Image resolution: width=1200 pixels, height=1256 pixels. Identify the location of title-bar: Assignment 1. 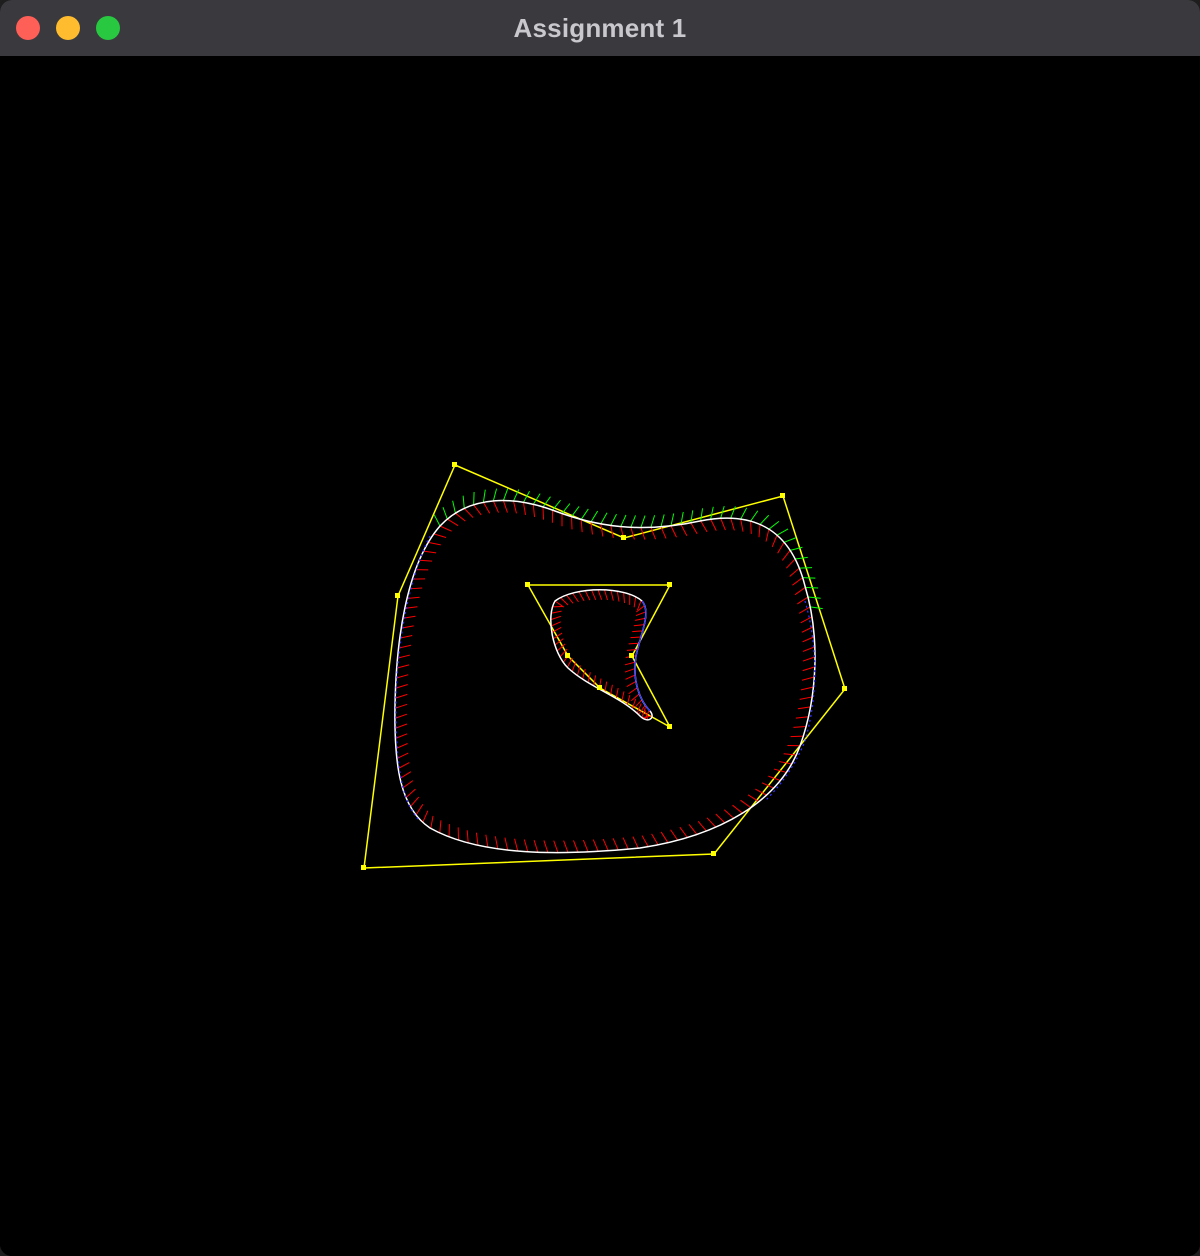
(600, 28).